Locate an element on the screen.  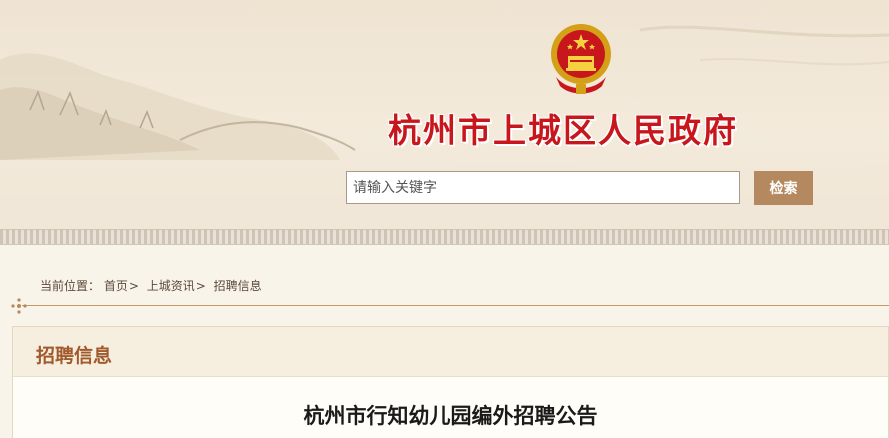
breadcrumb: 当前位置： 首页> 上城资讯> 招聘信息 is located at coordinates (151, 285).